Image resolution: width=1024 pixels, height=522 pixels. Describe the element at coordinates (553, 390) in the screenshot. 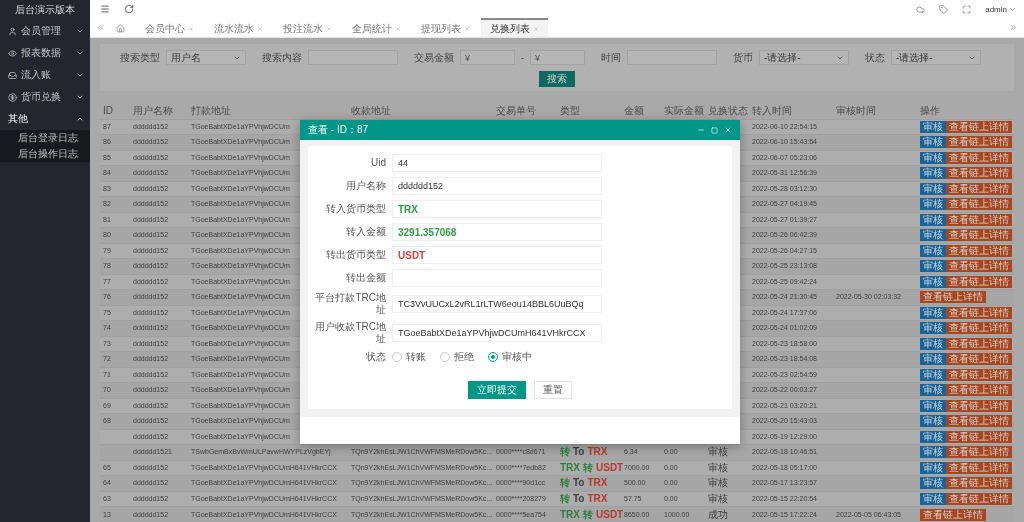

I see `reset-button: 重置` at that location.